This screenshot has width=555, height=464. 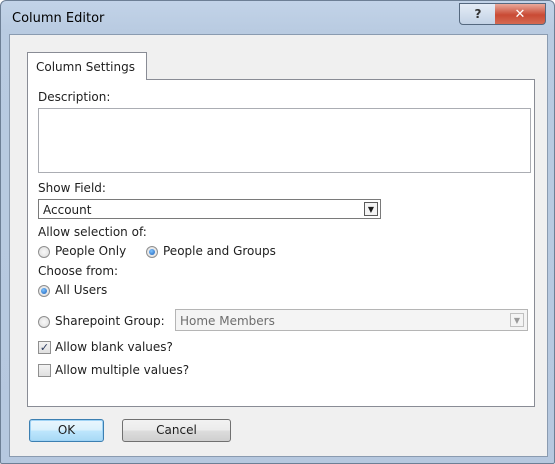 What do you see at coordinates (176, 430) in the screenshot?
I see `cancel-button: Cancel` at bounding box center [176, 430].